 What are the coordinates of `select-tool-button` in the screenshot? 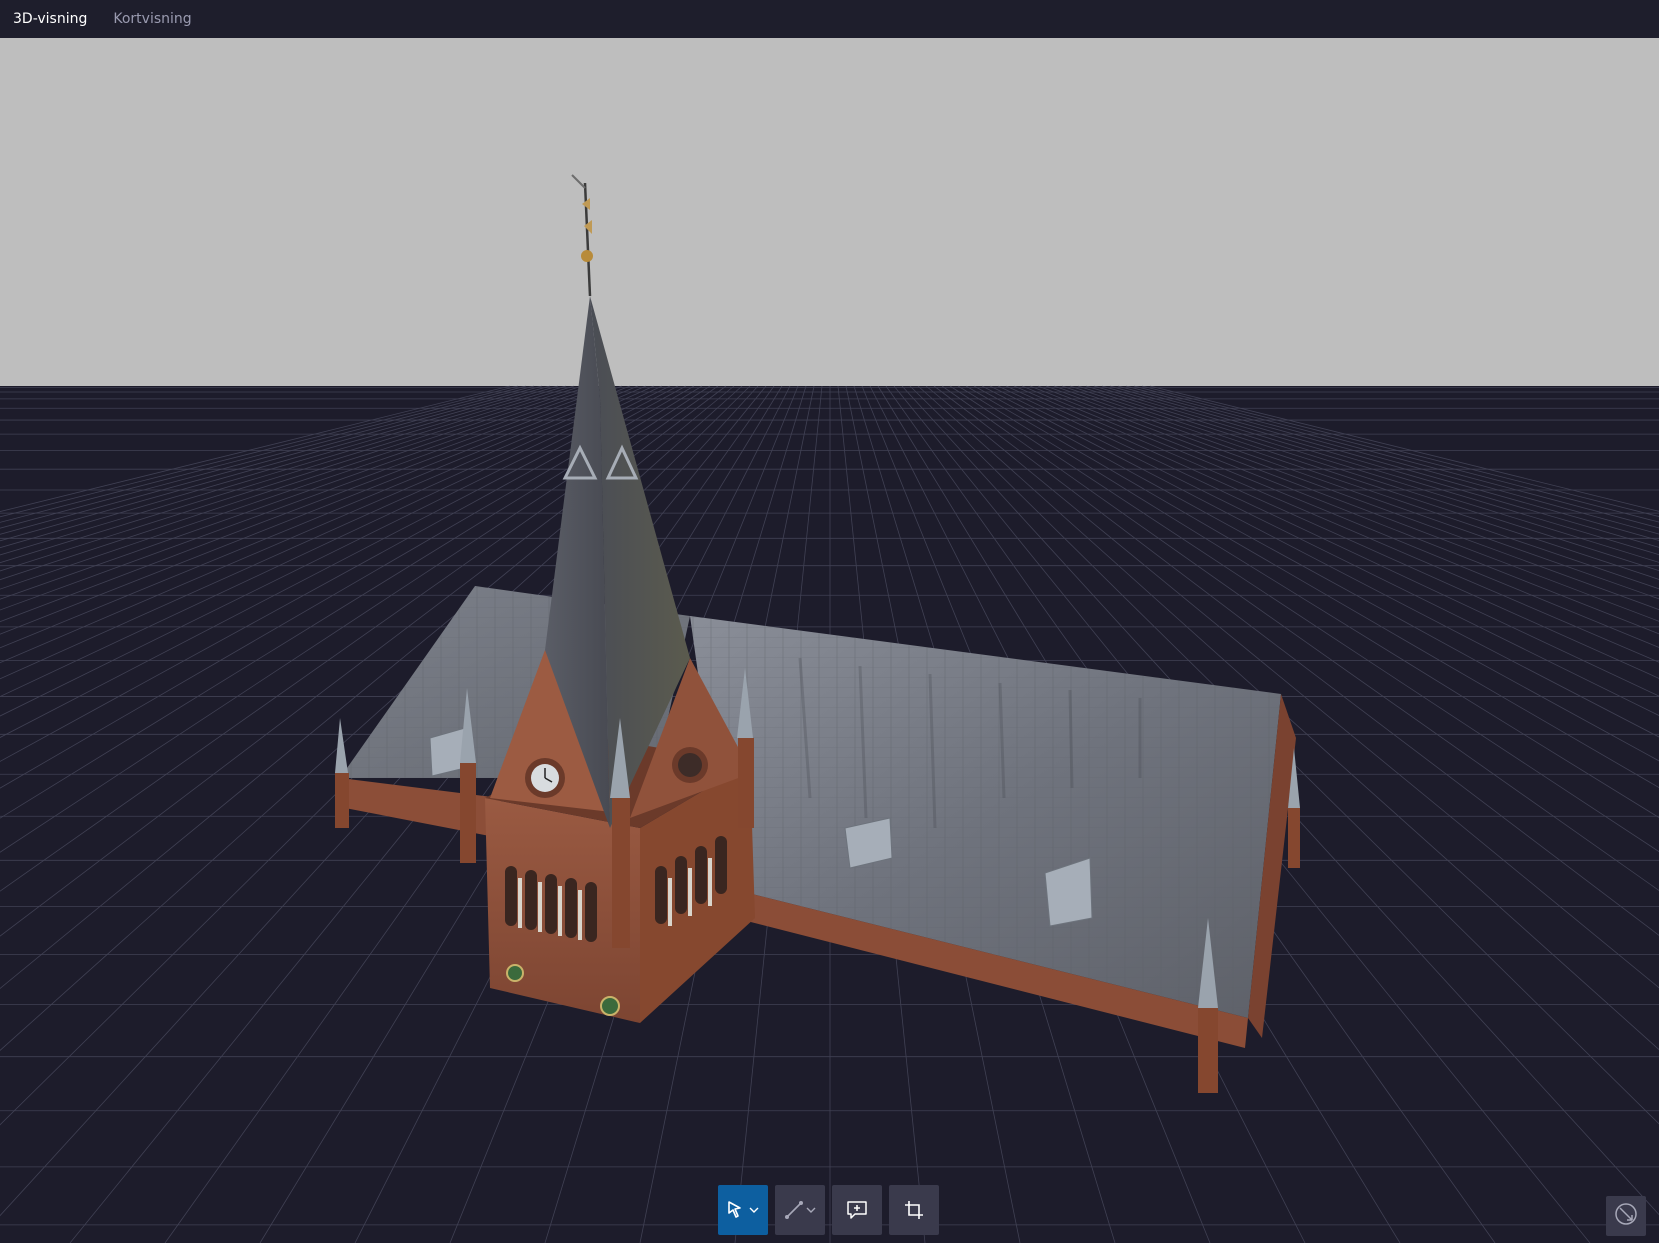 It's located at (743, 1210).